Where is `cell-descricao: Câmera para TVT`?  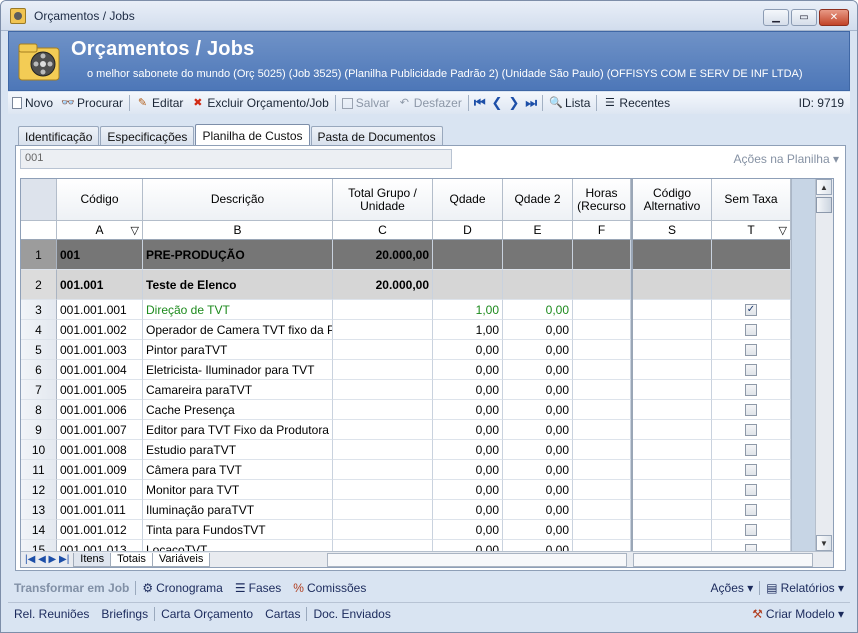 cell-descricao: Câmera para TVT is located at coordinates (238, 470).